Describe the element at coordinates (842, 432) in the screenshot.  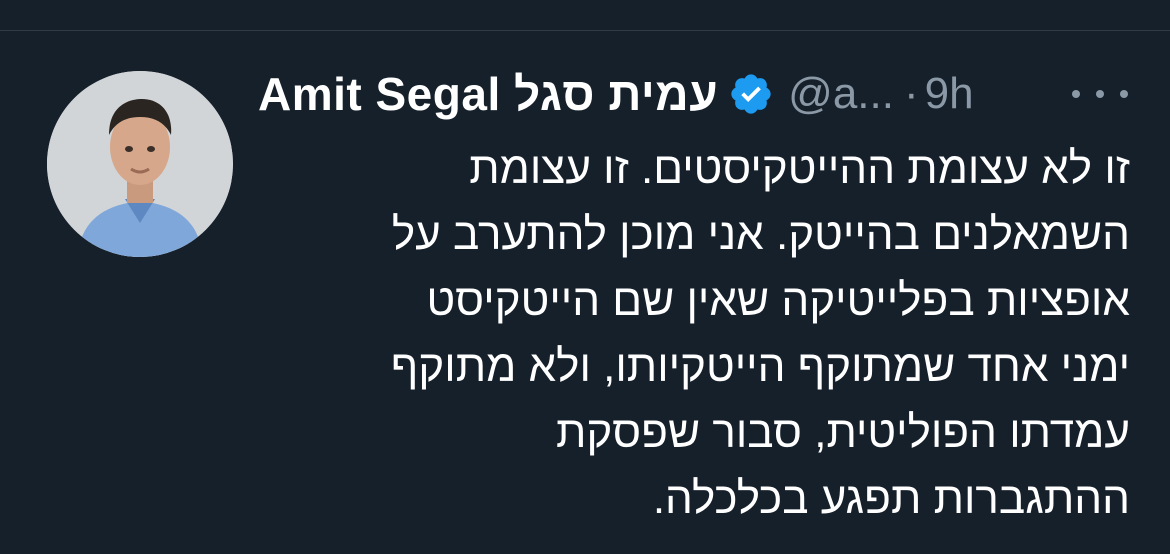
I see `tweet-text-line: עמדתו הפוליטית, סבור שפסקת` at that location.